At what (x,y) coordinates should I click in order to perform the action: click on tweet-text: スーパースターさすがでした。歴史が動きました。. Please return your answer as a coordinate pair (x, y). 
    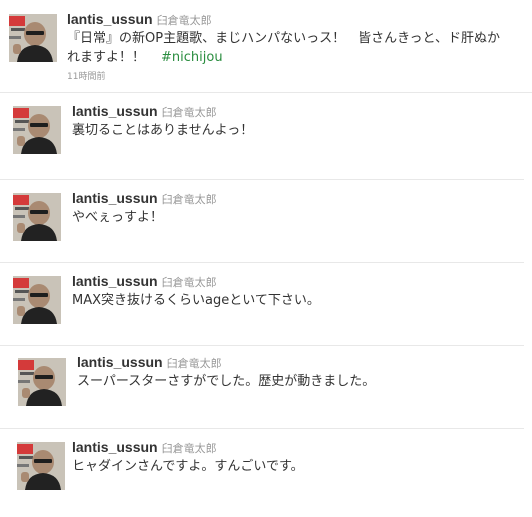
    Looking at the image, I should click on (226, 381).